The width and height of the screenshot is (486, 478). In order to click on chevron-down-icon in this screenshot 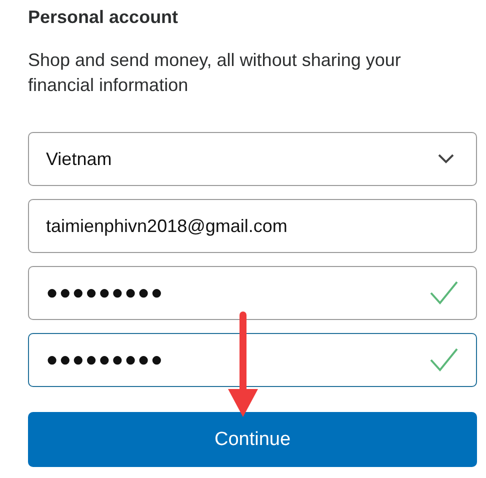, I will do `click(446, 159)`.